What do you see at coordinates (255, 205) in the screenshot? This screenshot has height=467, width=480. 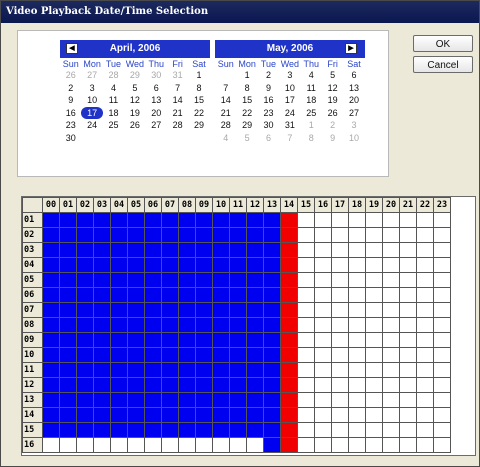 I see `hour-header: 12` at bounding box center [255, 205].